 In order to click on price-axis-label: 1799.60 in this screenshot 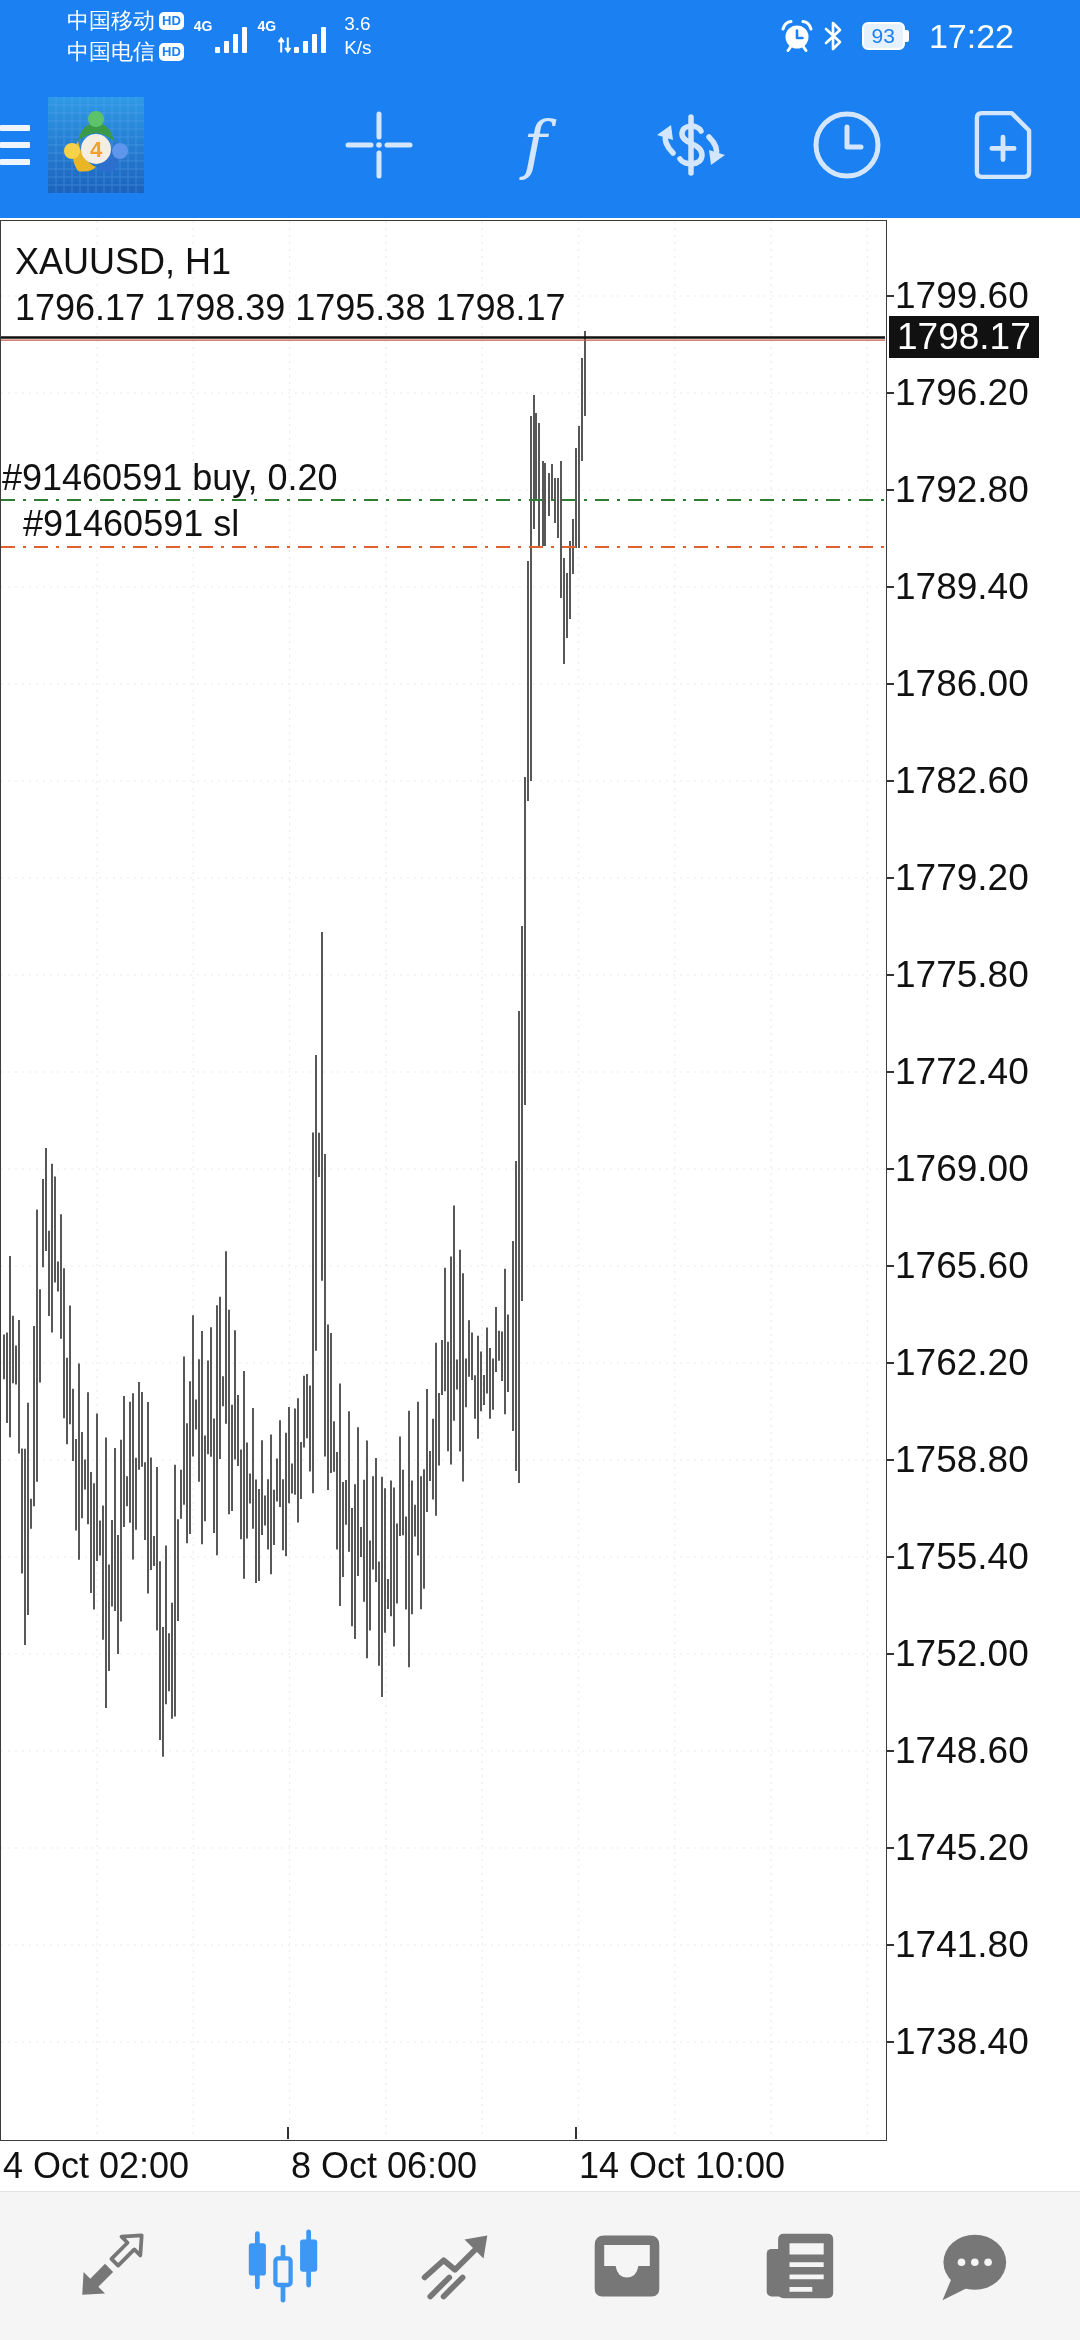, I will do `click(962, 295)`.